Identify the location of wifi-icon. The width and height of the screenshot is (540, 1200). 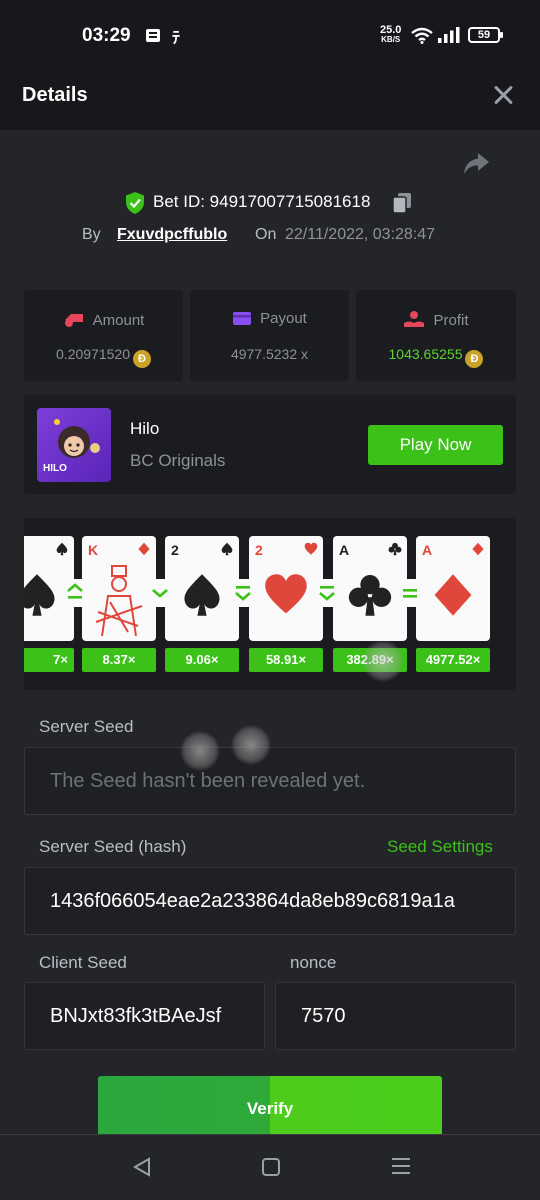
(422, 35).